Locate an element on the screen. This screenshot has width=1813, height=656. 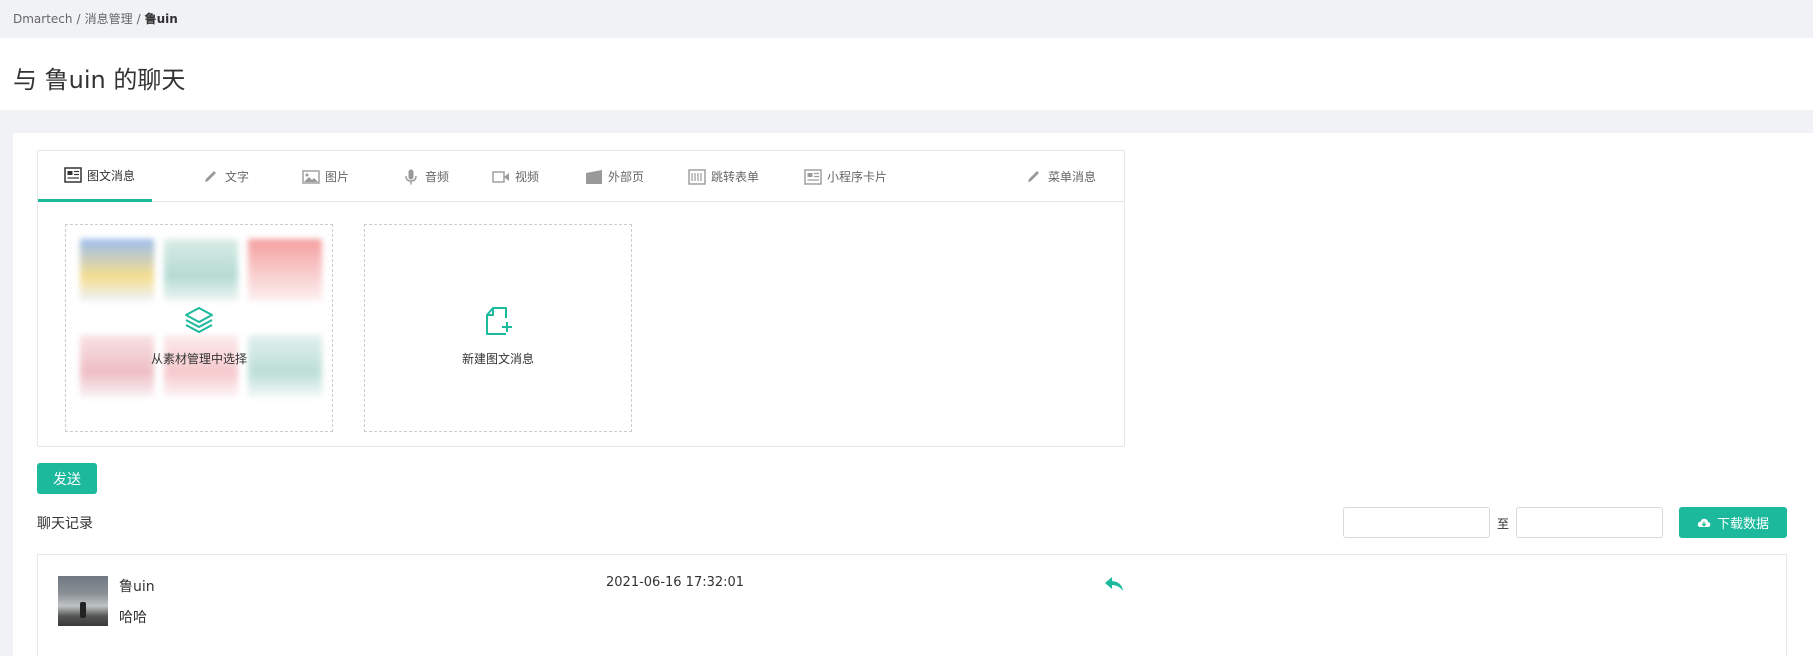
layers-icon is located at coordinates (199, 321).